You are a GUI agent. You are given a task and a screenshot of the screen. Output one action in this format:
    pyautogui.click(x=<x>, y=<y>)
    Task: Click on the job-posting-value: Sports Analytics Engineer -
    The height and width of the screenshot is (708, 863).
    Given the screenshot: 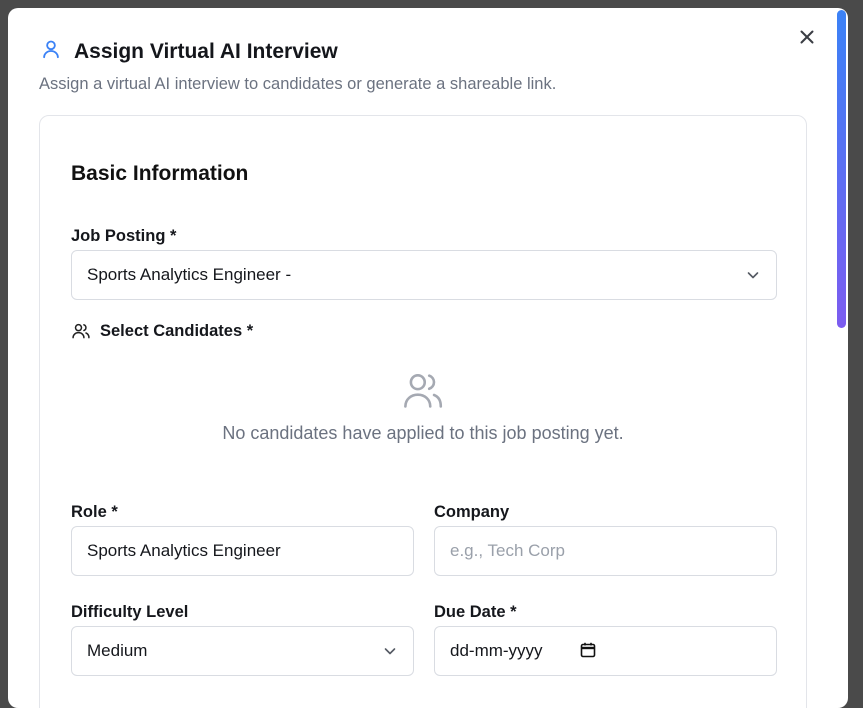 What is the action you would take?
    pyautogui.click(x=189, y=274)
    